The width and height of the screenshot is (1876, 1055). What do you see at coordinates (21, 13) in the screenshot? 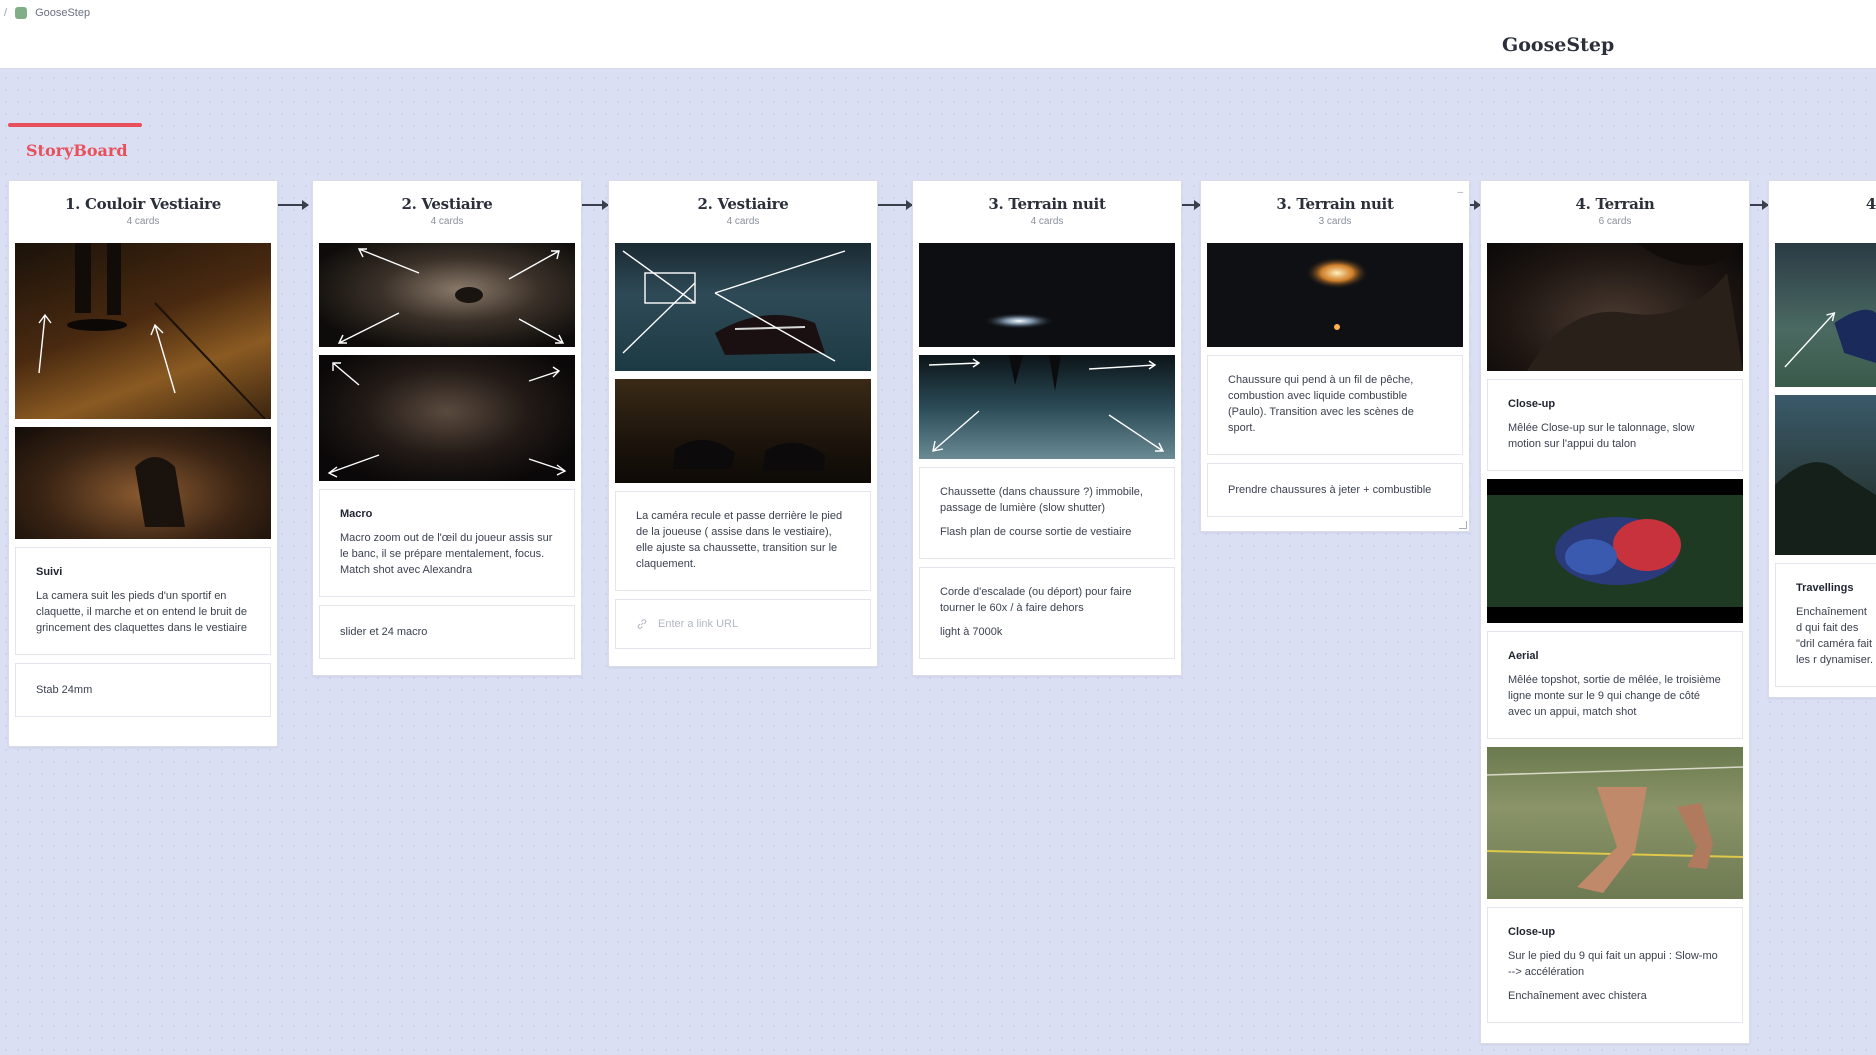
I see `board-icon` at bounding box center [21, 13].